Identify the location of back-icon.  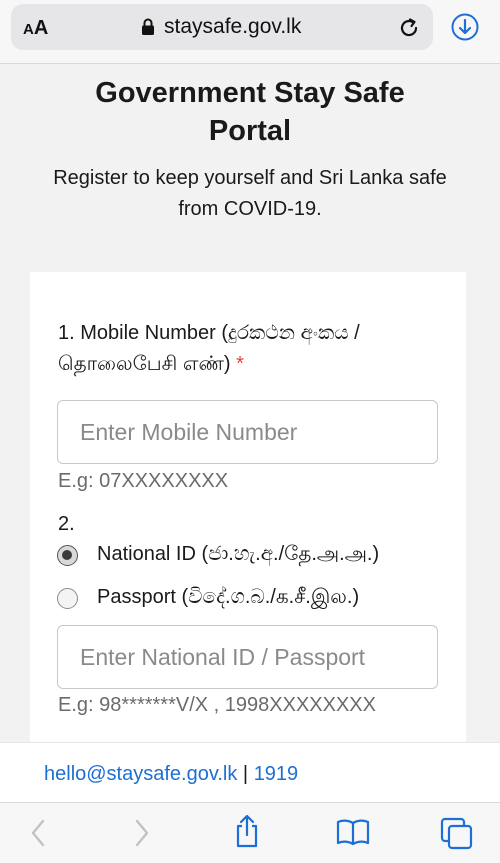
(38, 835).